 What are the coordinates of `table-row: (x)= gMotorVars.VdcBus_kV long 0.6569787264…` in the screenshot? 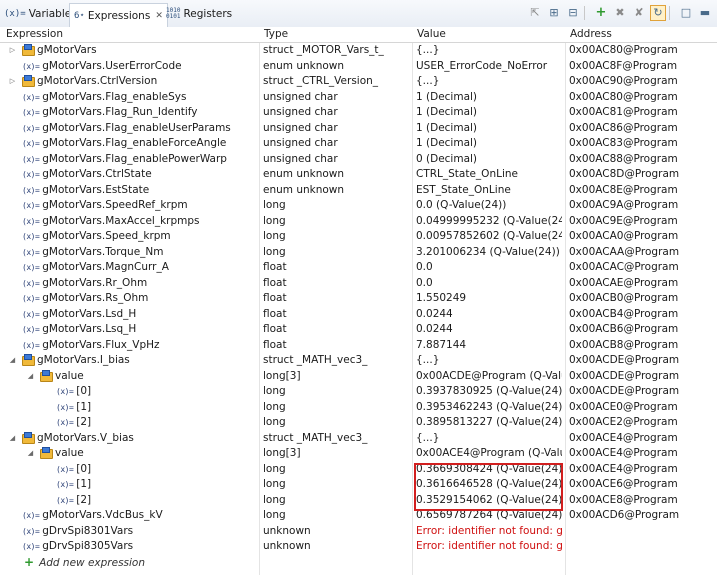 It's located at (358, 516).